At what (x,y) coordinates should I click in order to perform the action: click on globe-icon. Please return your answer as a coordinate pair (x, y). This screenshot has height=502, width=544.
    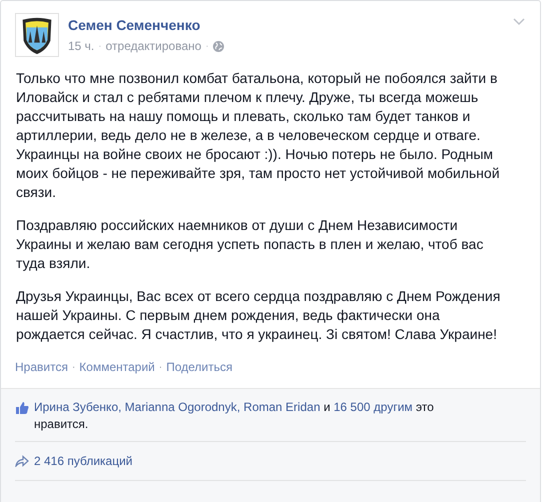
    Looking at the image, I should click on (218, 46).